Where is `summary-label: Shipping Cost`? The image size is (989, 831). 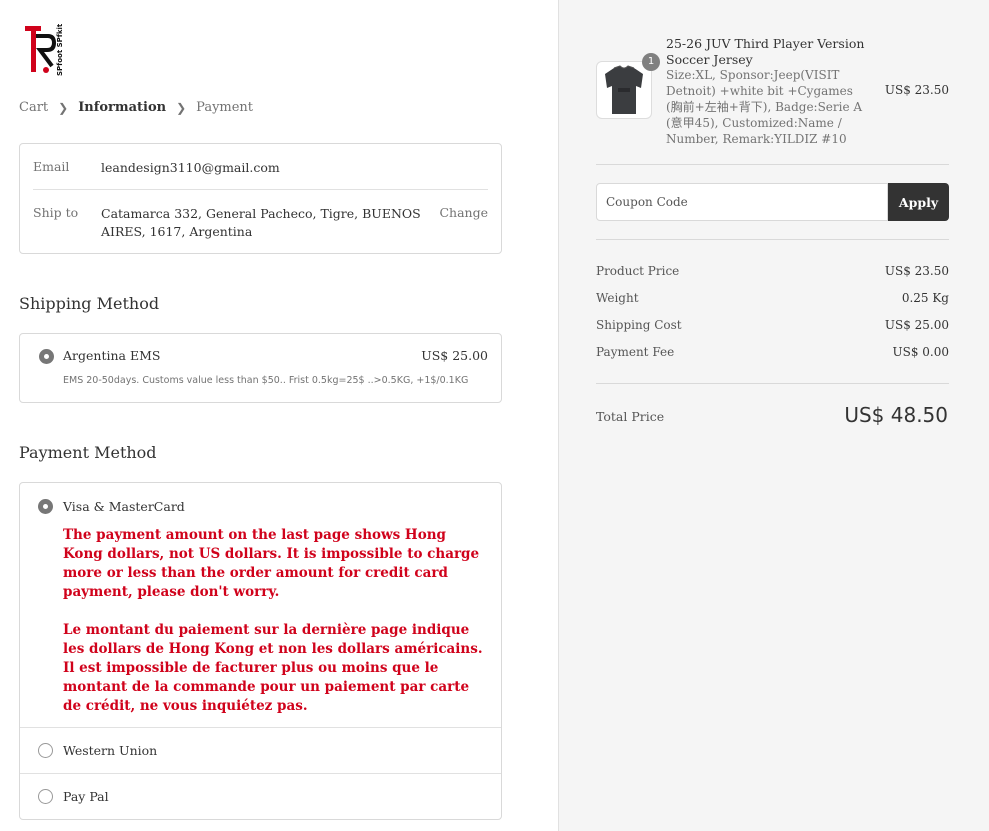 summary-label: Shipping Cost is located at coordinates (639, 325).